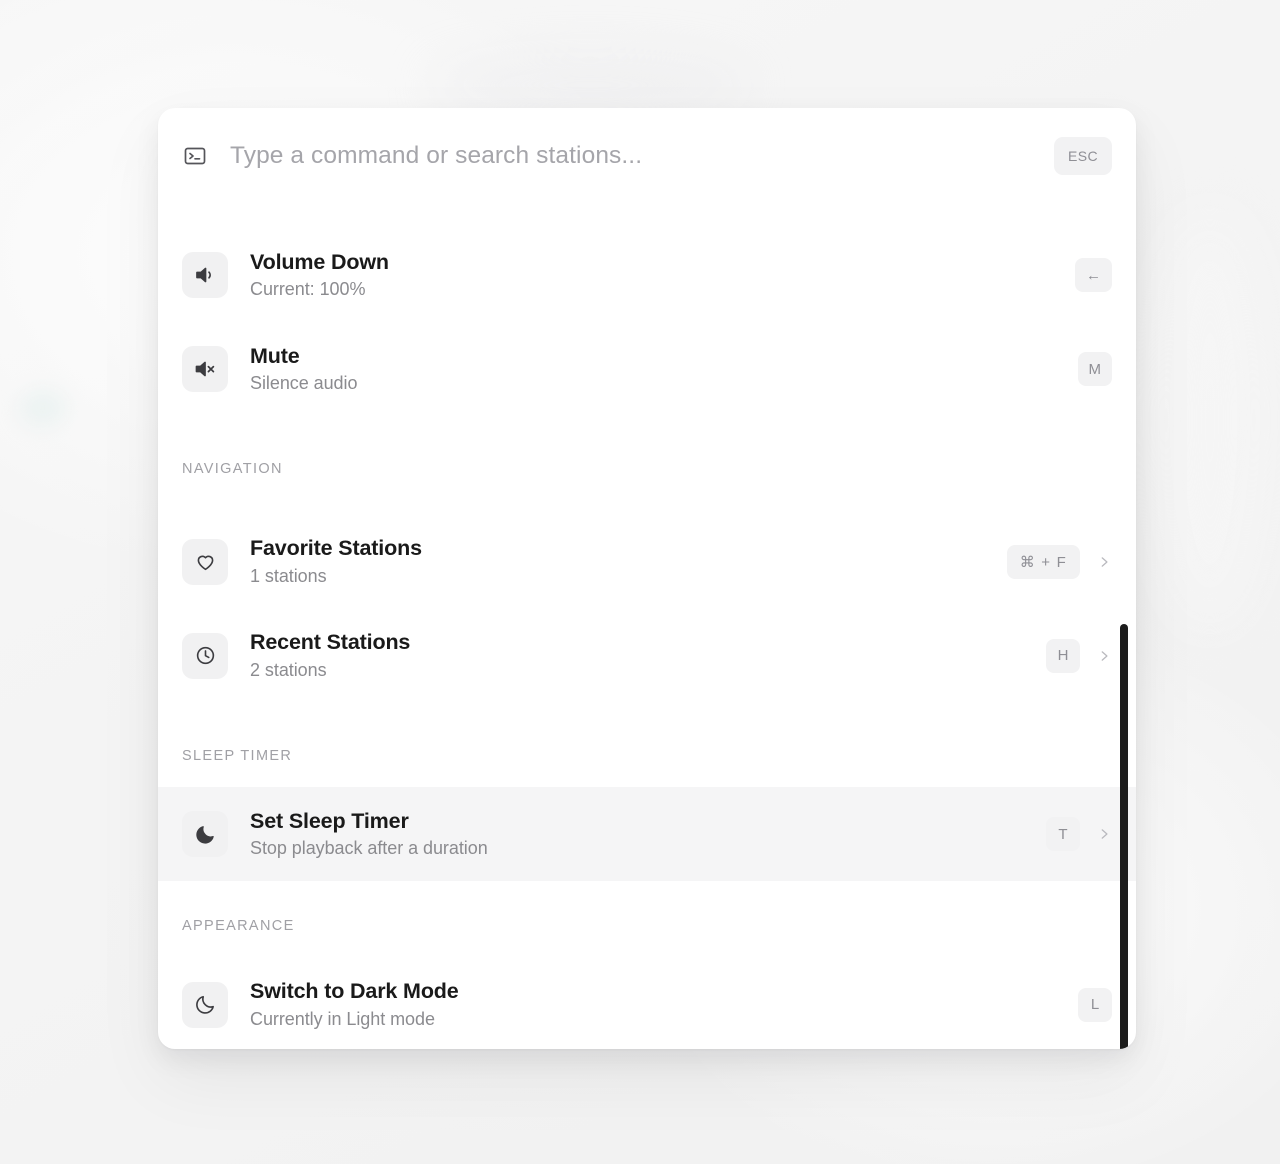  I want to click on row-text: Volume Down Current: 100%, so click(662, 275).